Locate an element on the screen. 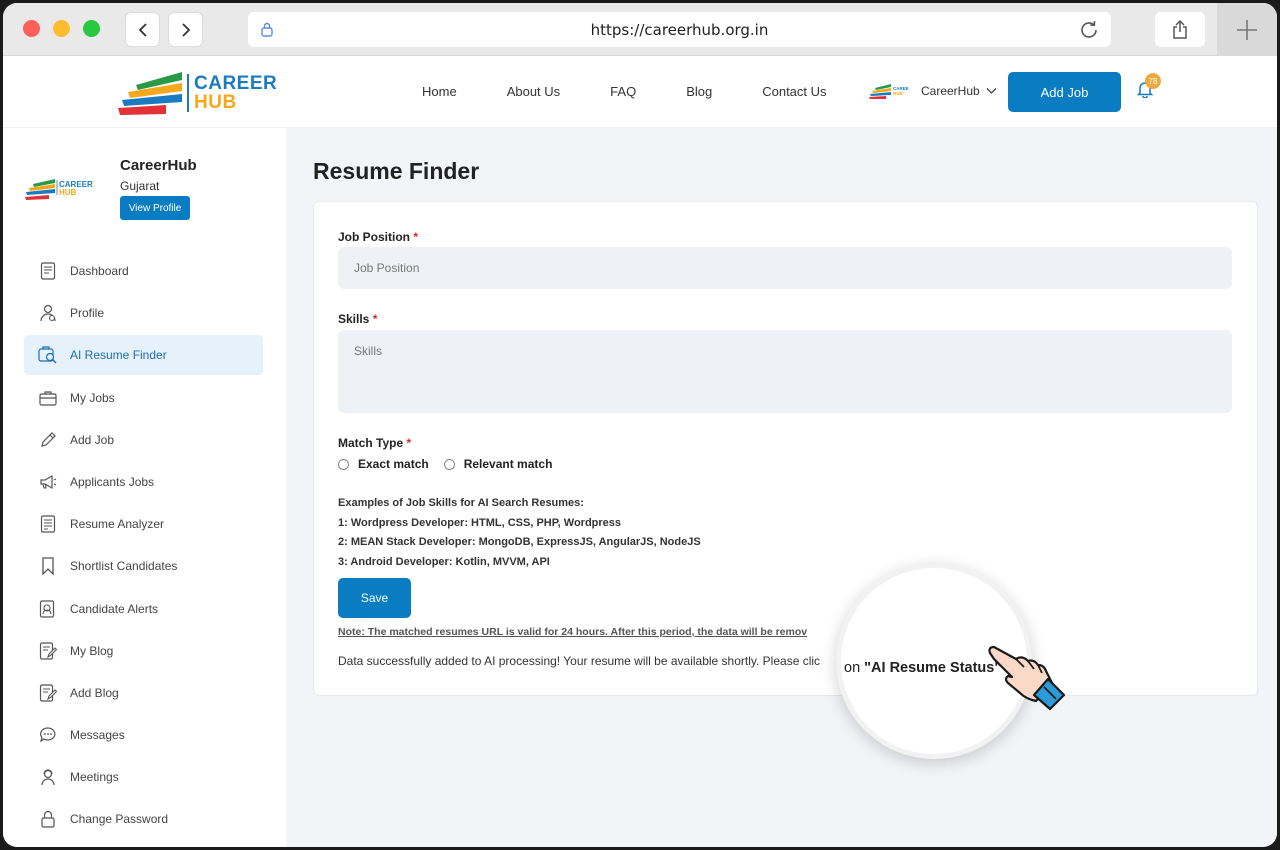  job-position-label: Job Position * is located at coordinates (378, 237).